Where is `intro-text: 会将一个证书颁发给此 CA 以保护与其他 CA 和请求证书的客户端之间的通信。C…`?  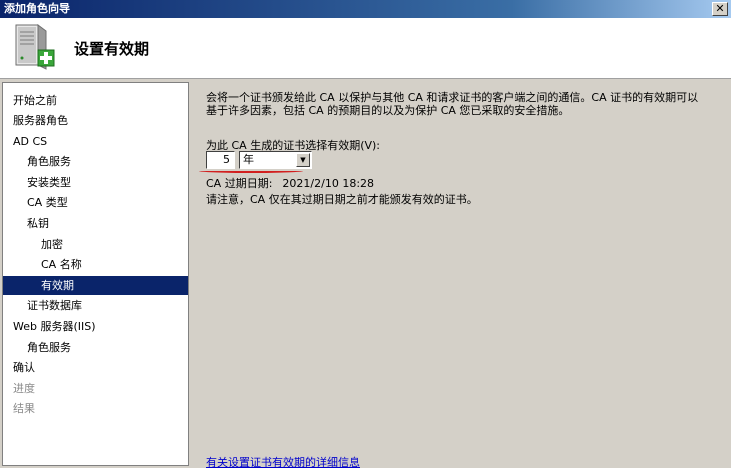
intro-text: 会将一个证书颁发给此 CA 以保护与其他 CA 和请求证书的客户端之间的通信。C… is located at coordinates (461, 104).